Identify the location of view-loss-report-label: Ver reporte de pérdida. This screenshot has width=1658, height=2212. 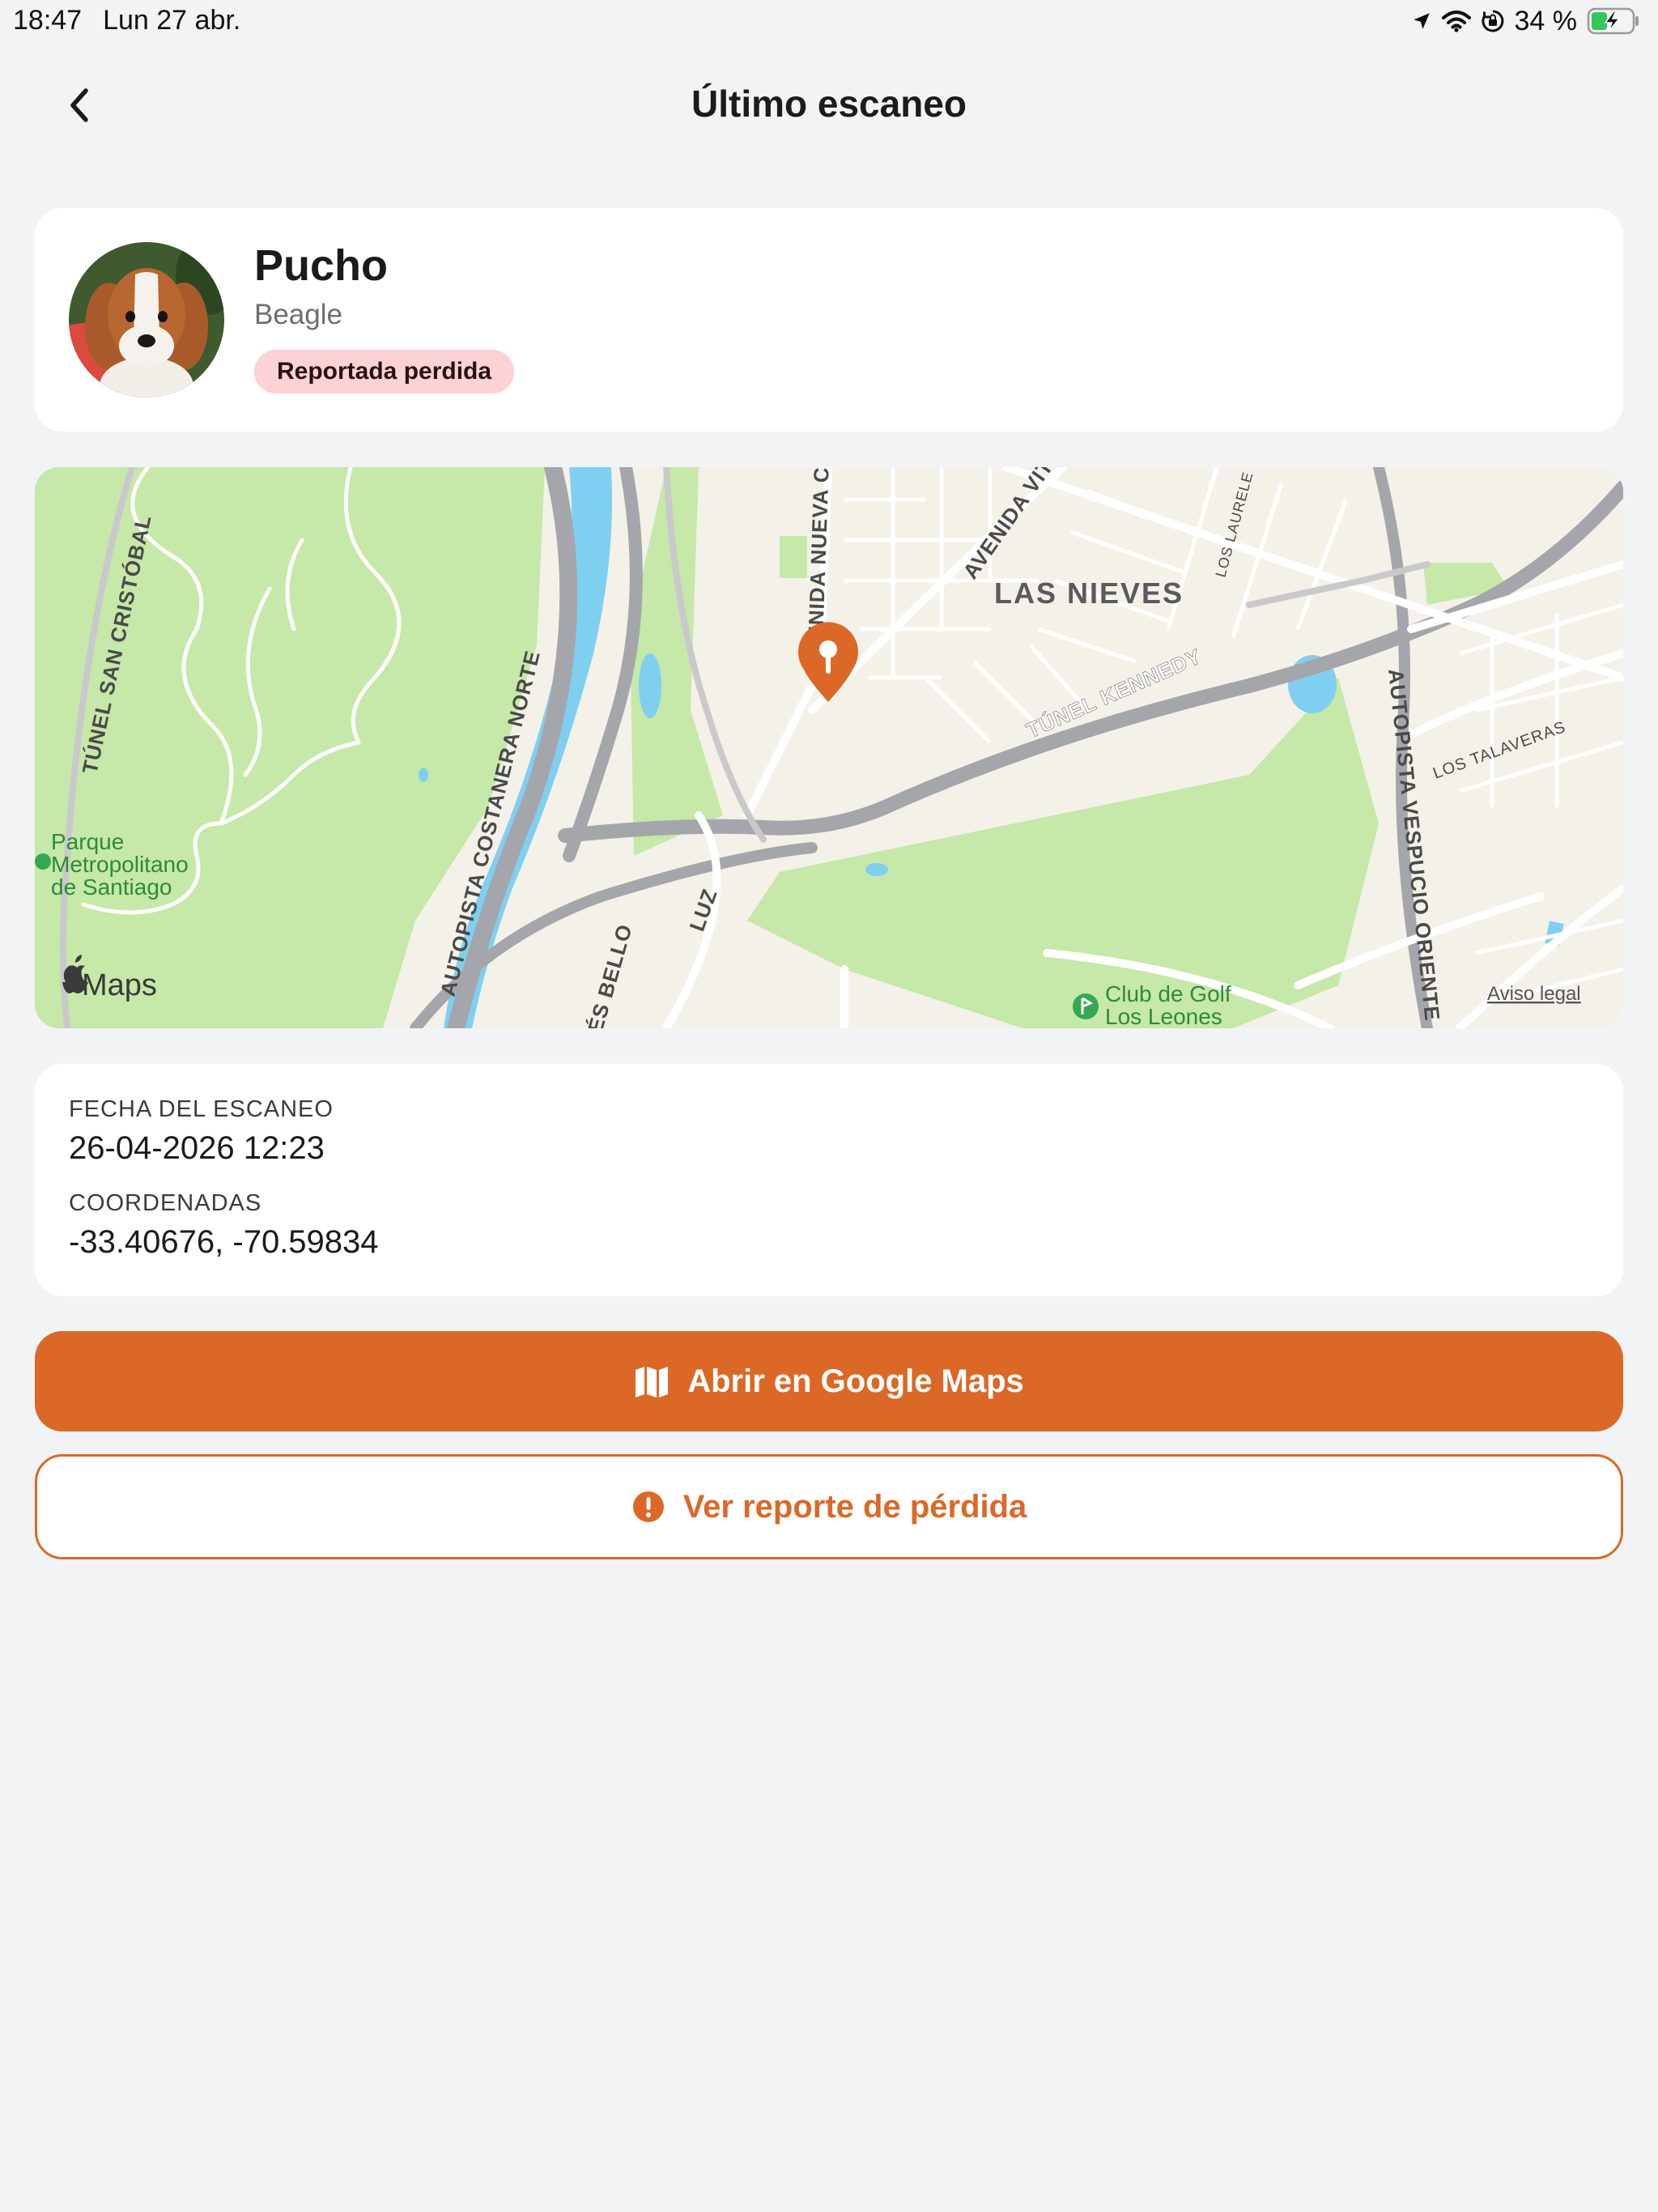
(854, 1507).